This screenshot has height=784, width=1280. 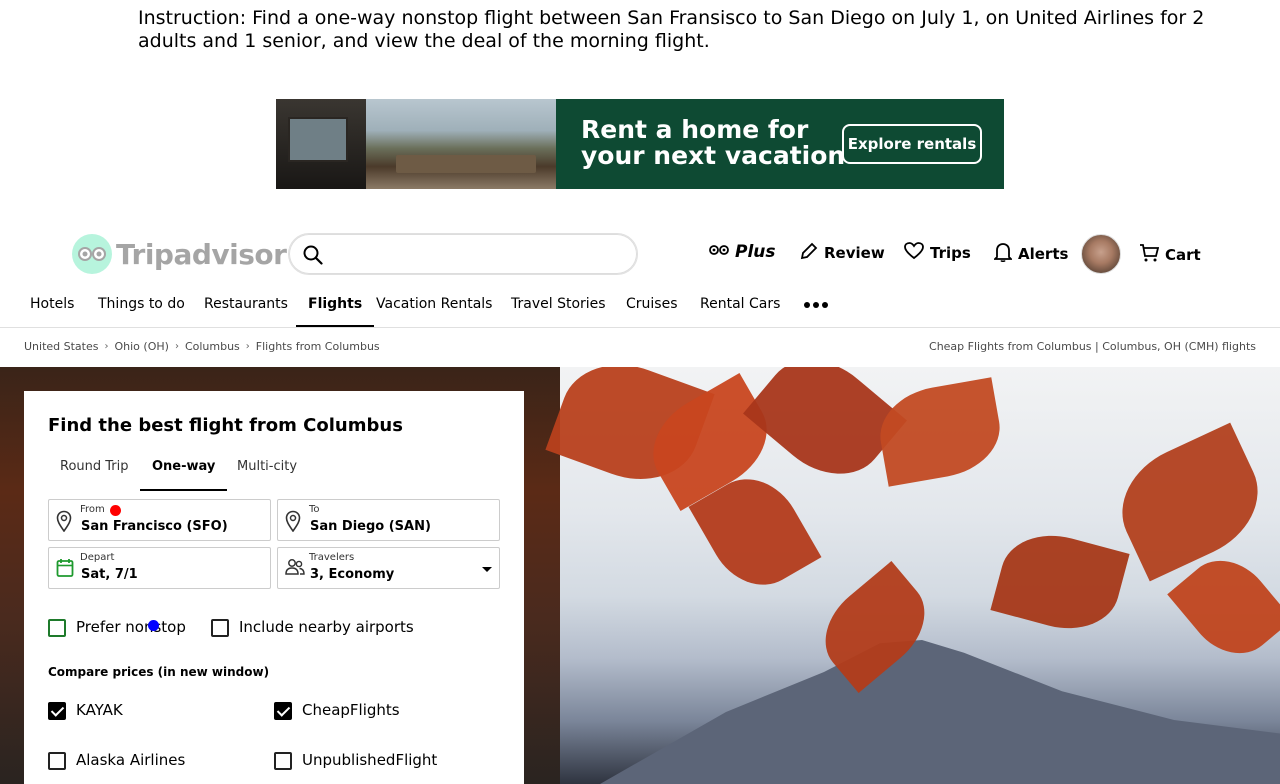 What do you see at coordinates (61, 346) in the screenshot?
I see `breadcrumb-link: United States` at bounding box center [61, 346].